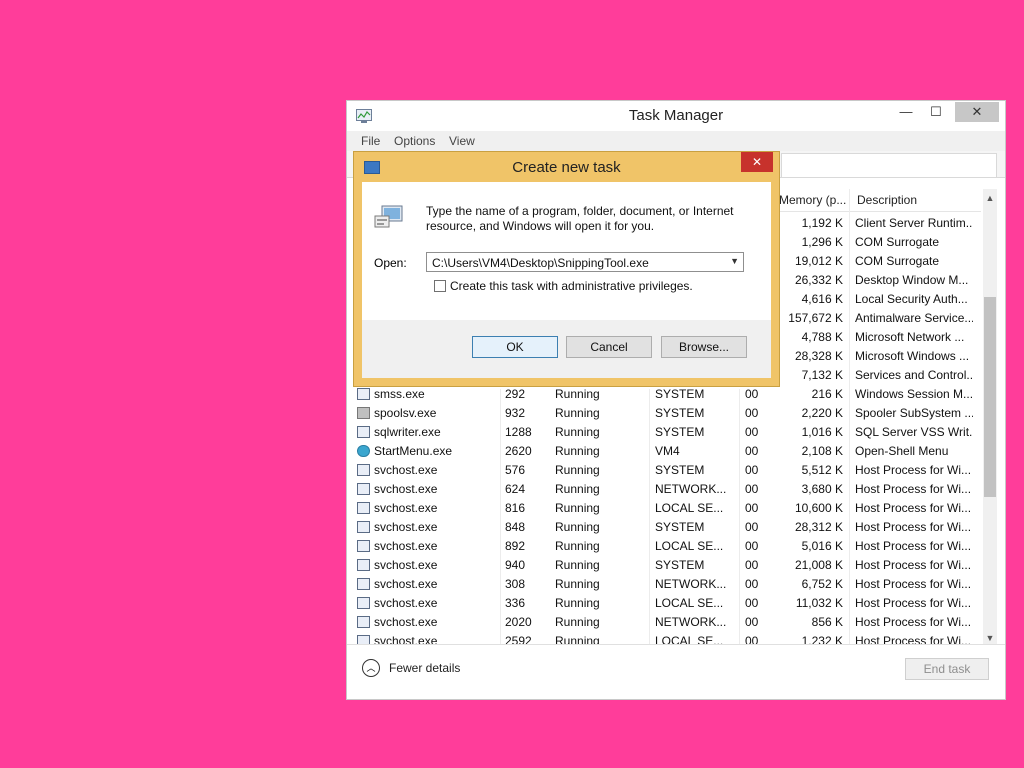 This screenshot has width=1024, height=768. Describe the element at coordinates (371, 668) in the screenshot. I see `chevron-up-icon: ︿` at that location.